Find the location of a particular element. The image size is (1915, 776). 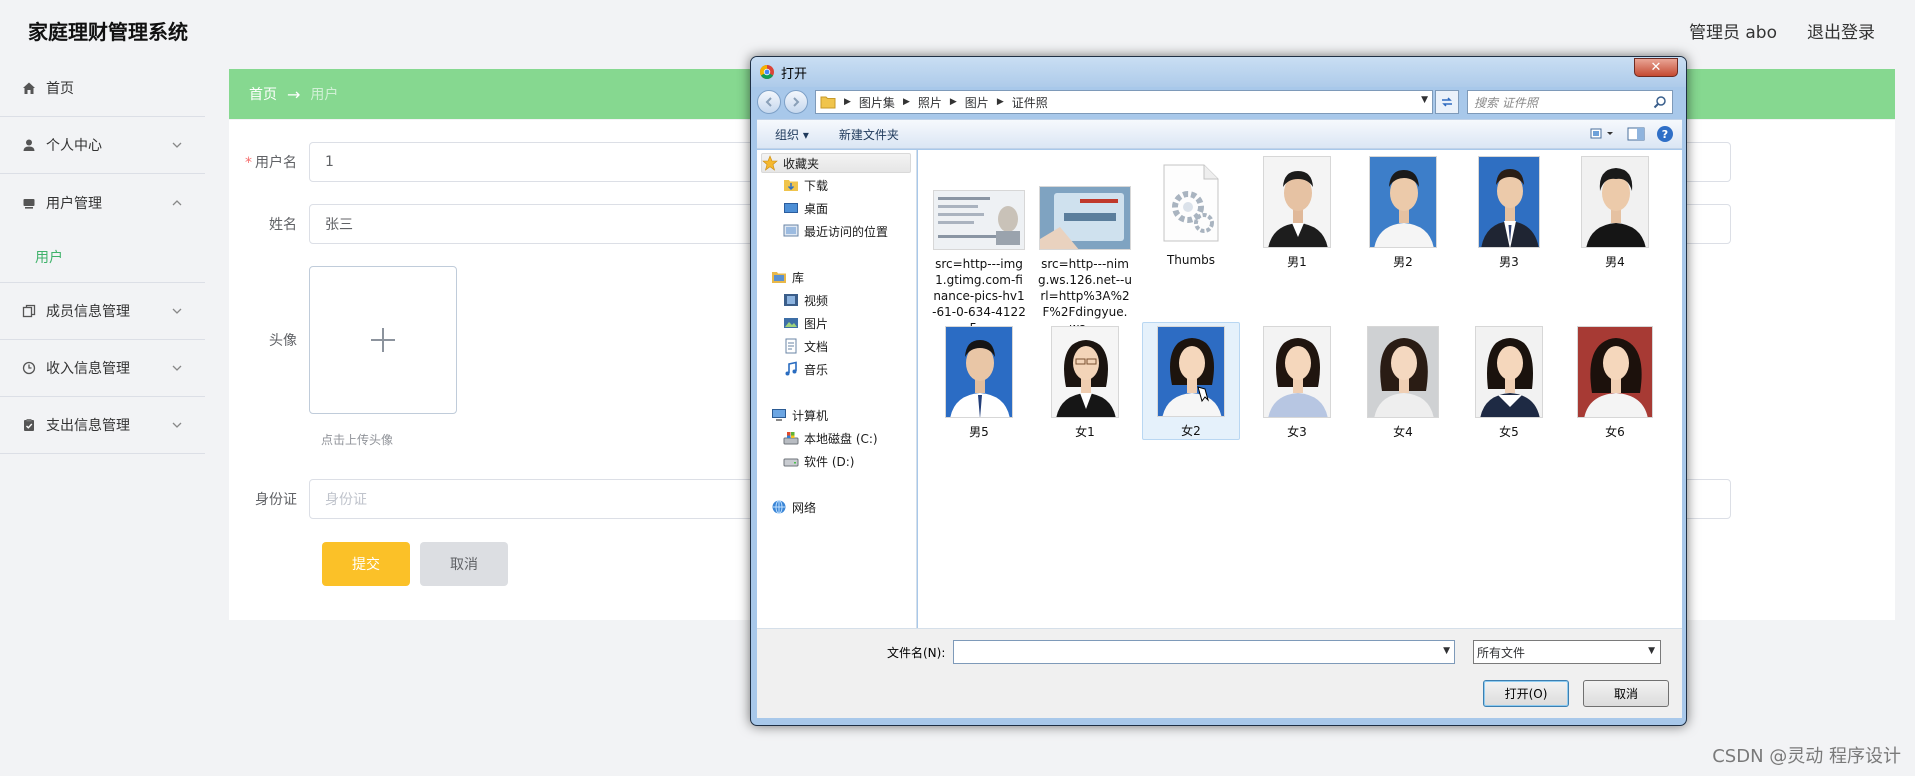

tree-recent-places: 最近访问的位置 is located at coordinates (835, 231).